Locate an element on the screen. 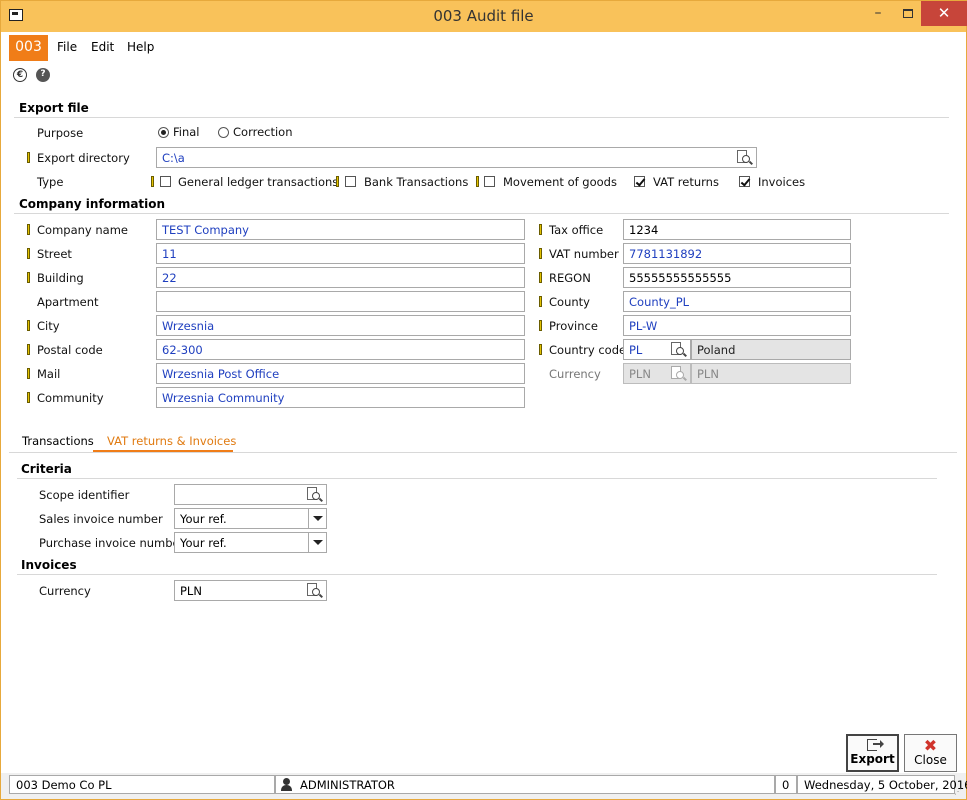  type-bank-transactions-checkbox is located at coordinates (350, 181).